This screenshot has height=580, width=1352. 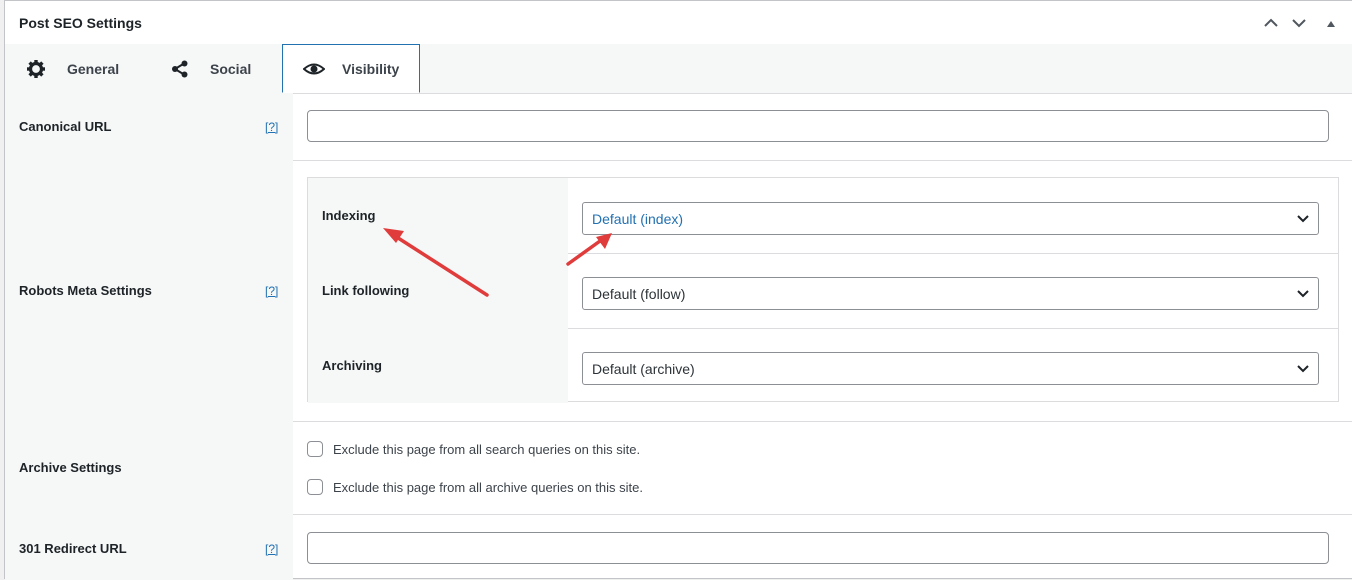 What do you see at coordinates (231, 68) in the screenshot?
I see `tab-social-label: Social` at bounding box center [231, 68].